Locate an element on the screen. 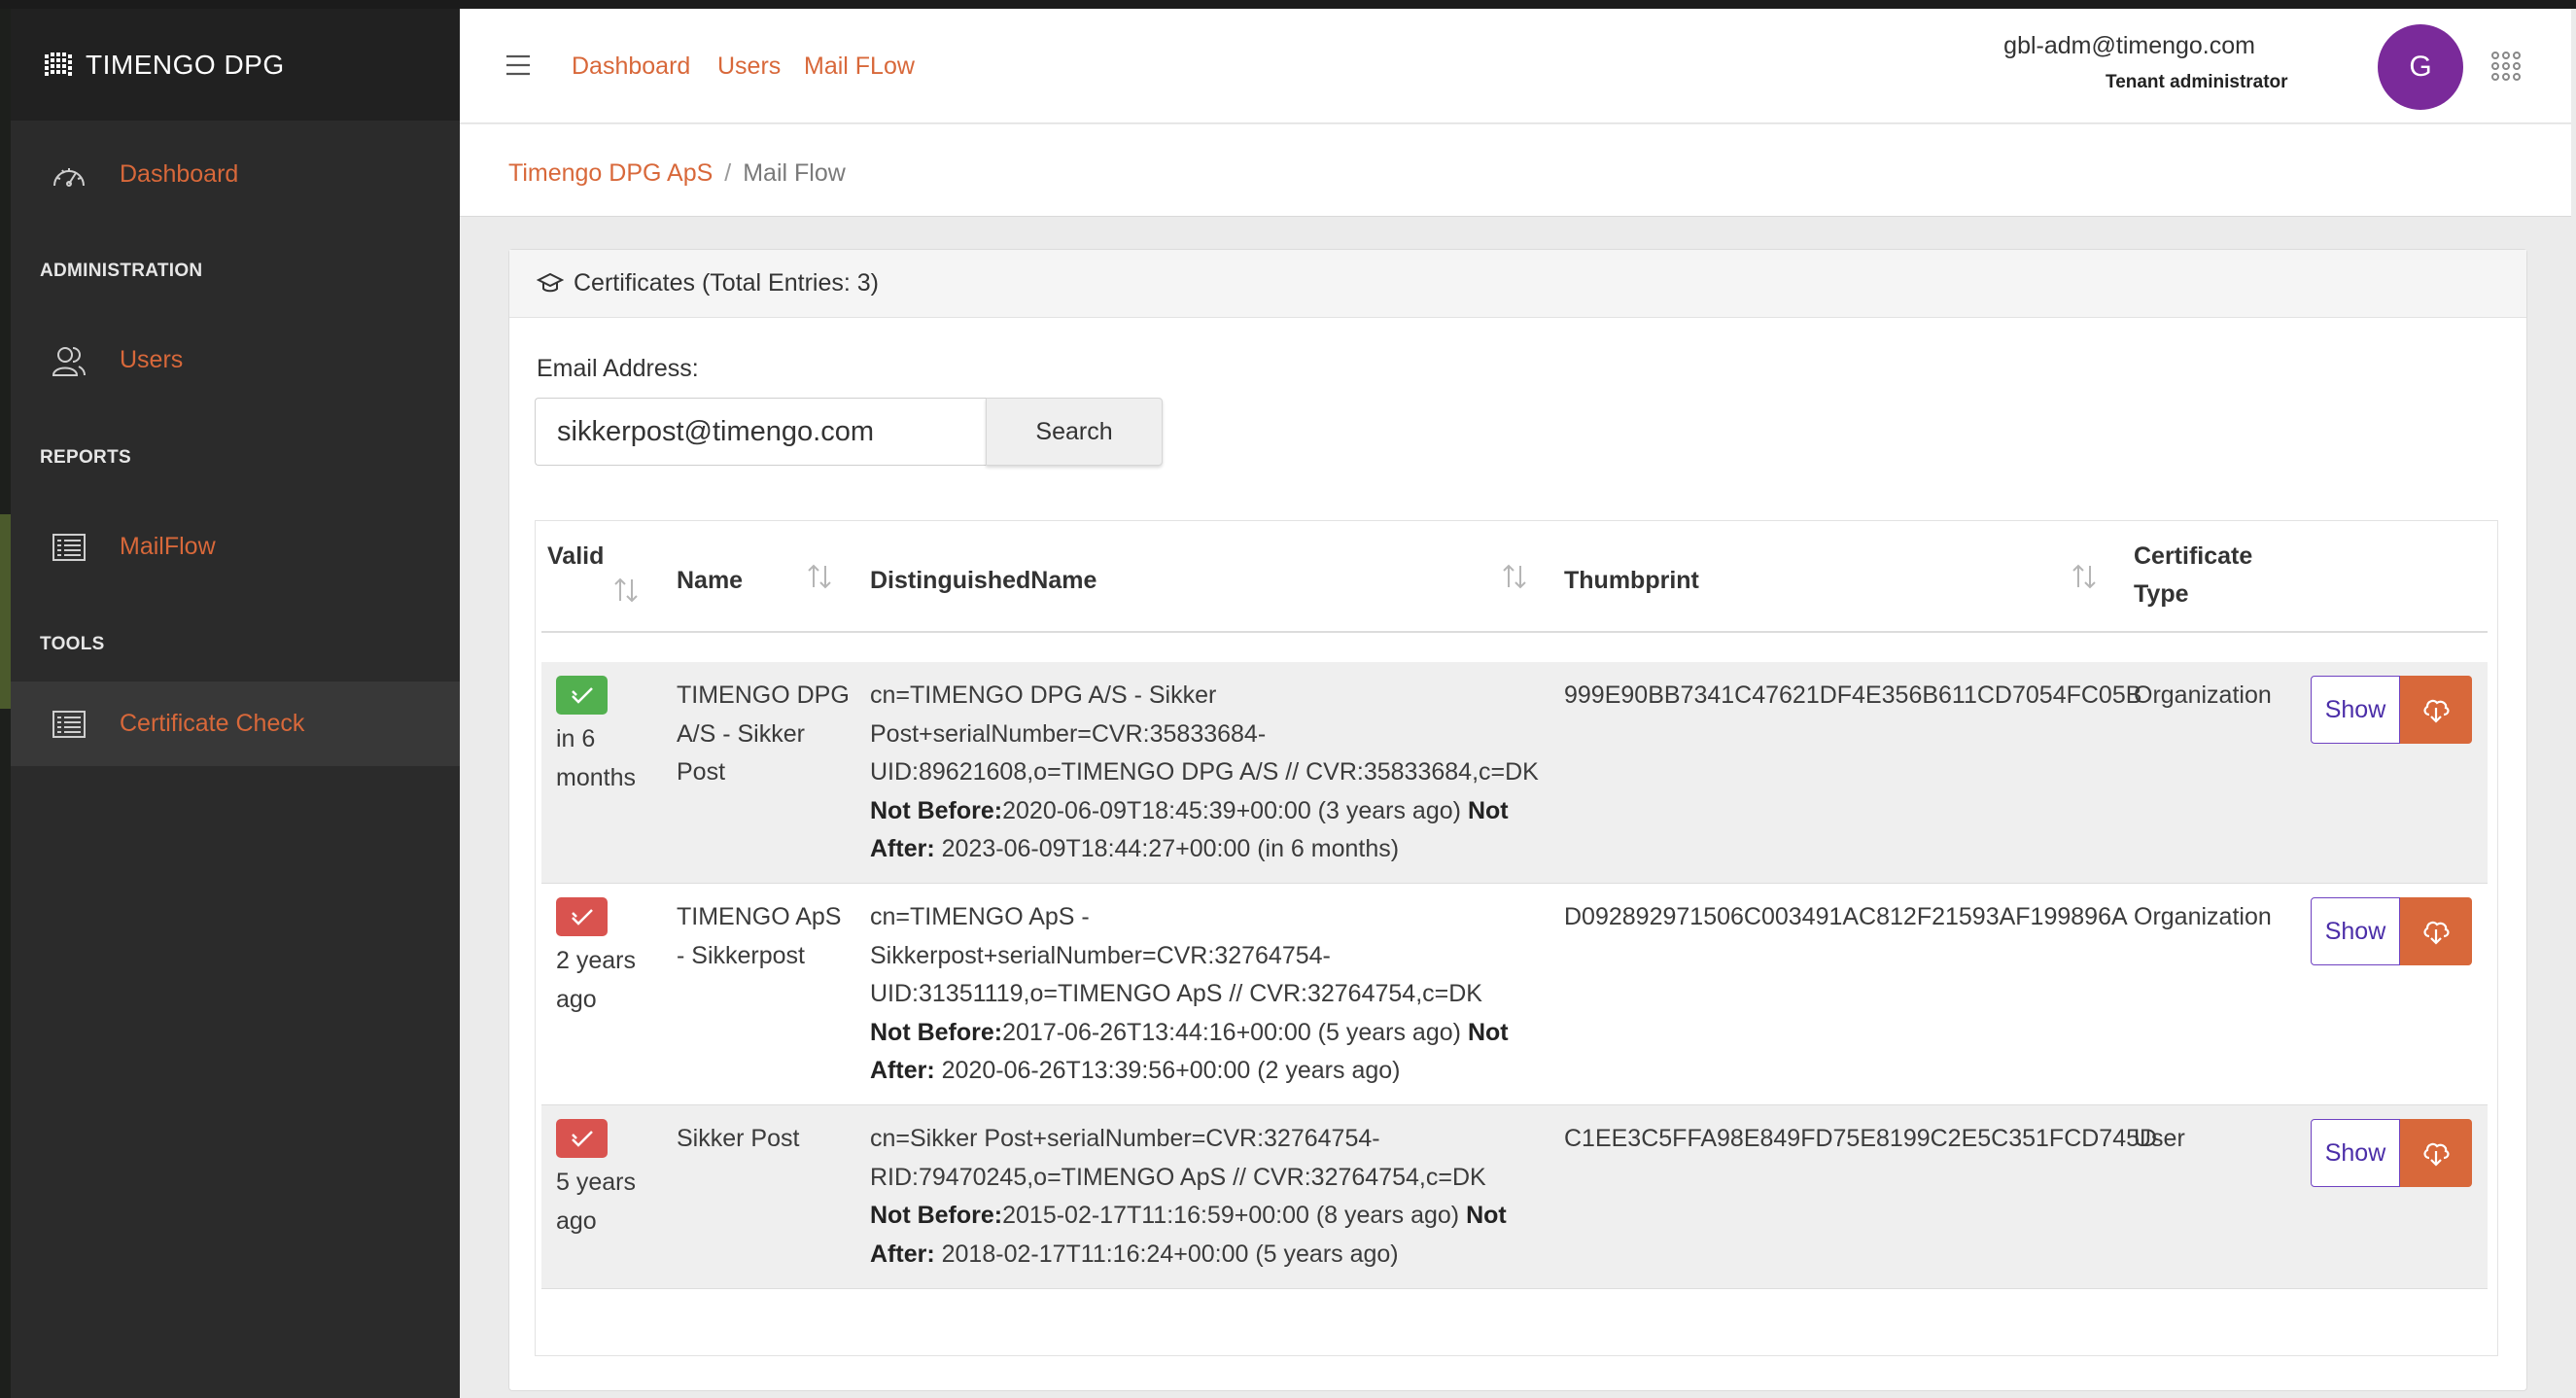 The height and width of the screenshot is (1398, 2576). search-button: Search is located at coordinates (1074, 432).